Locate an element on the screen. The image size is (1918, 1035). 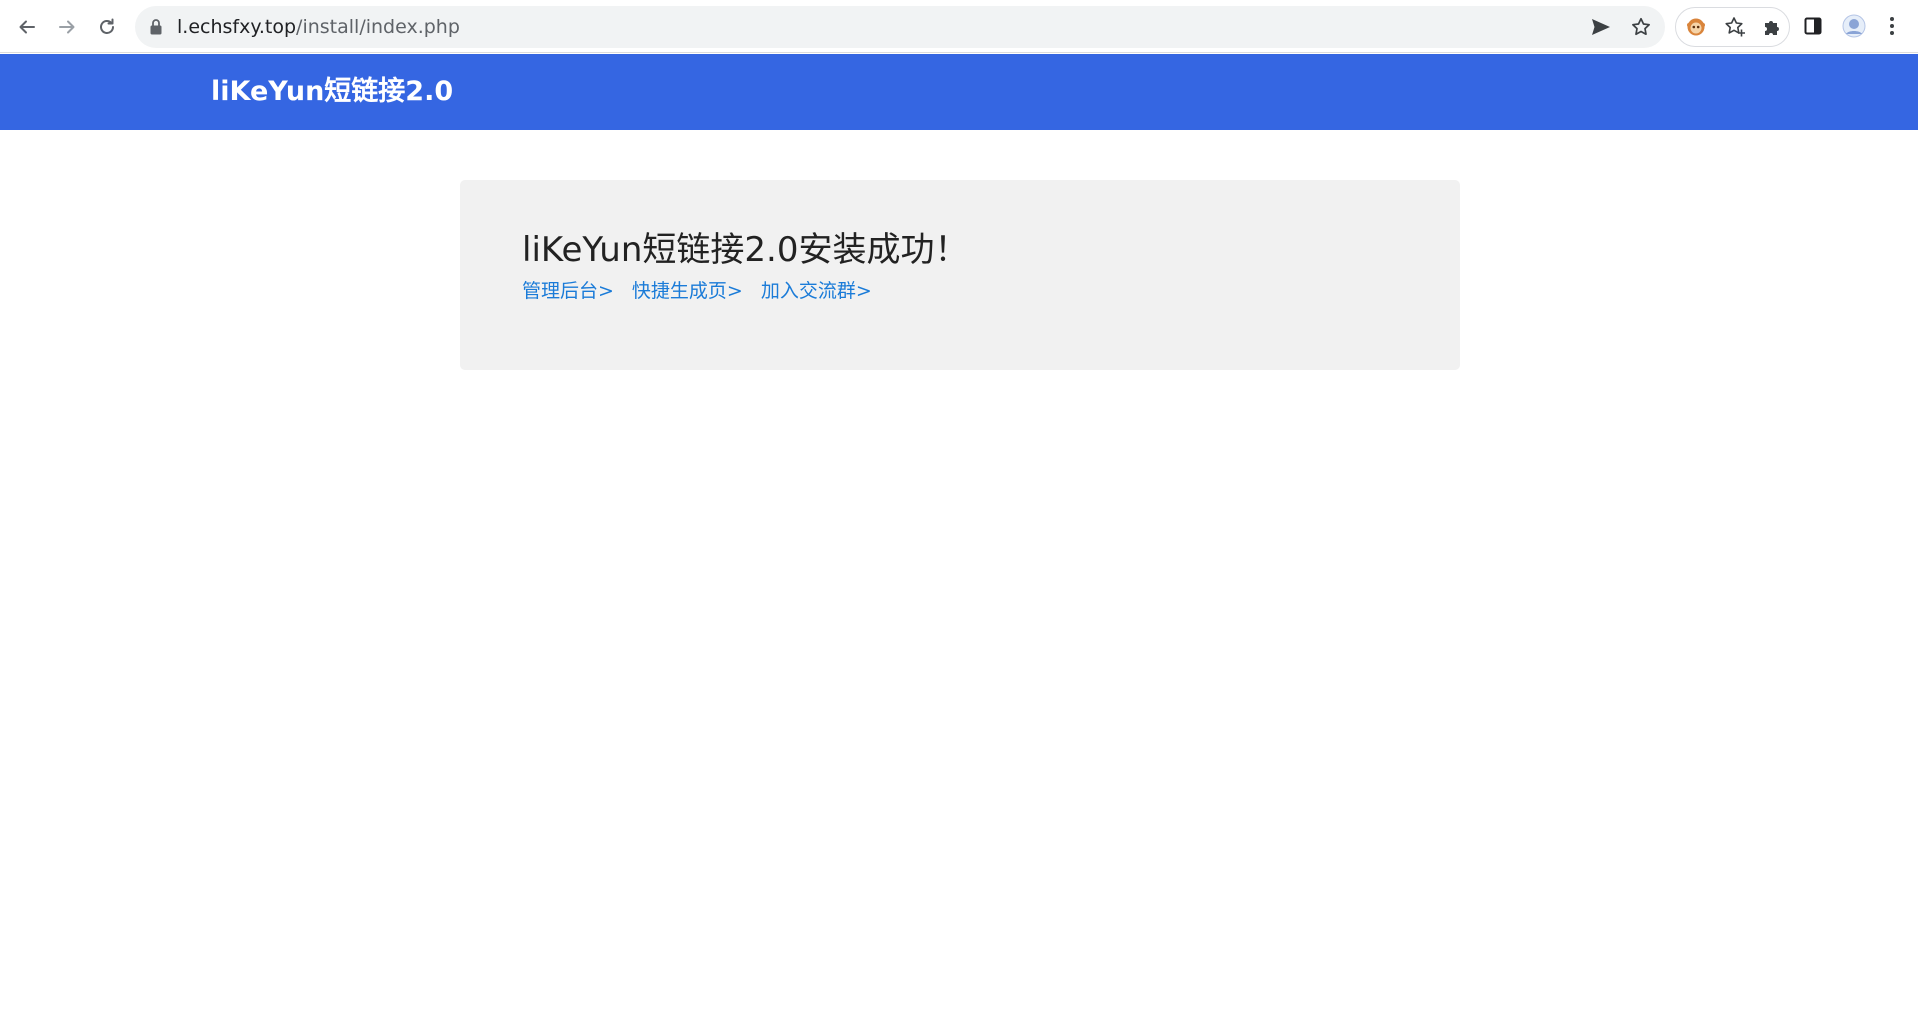
action-links: 管理后台> 快捷生成页> 加入交流群> is located at coordinates (706, 289).